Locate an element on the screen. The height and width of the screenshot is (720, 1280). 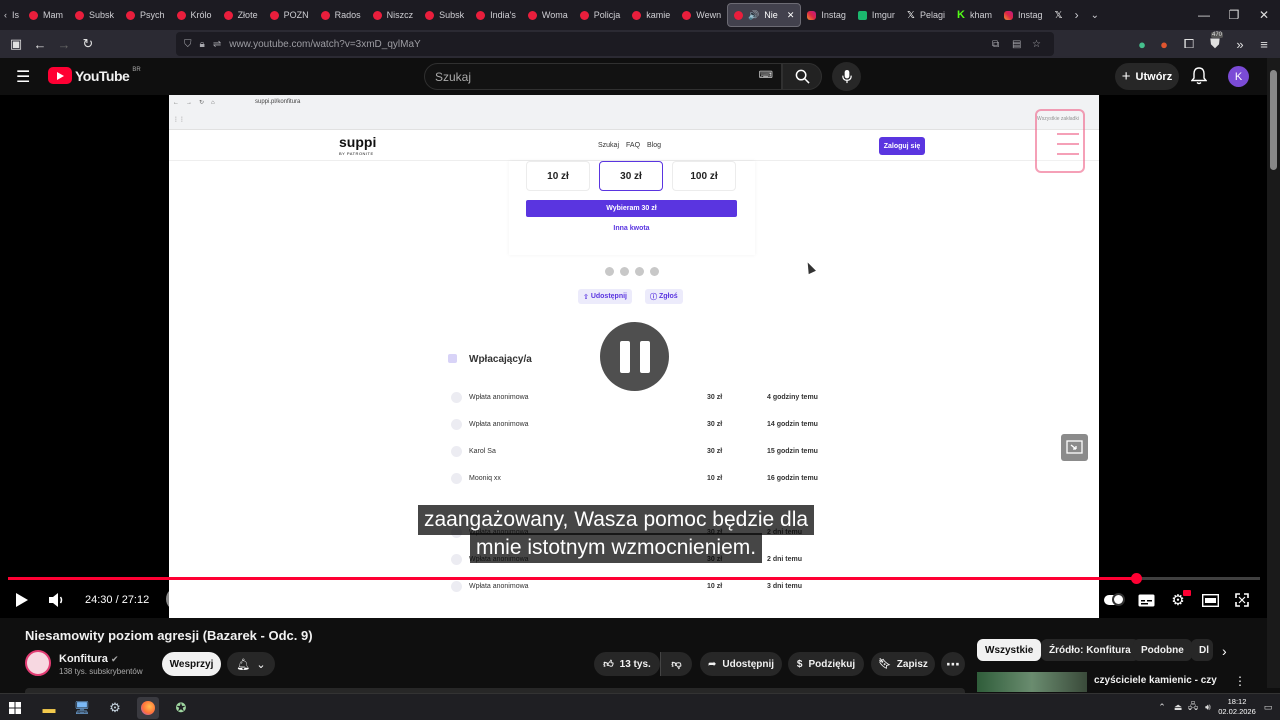
fullscreen-icon is located at coordinates (1242, 600).